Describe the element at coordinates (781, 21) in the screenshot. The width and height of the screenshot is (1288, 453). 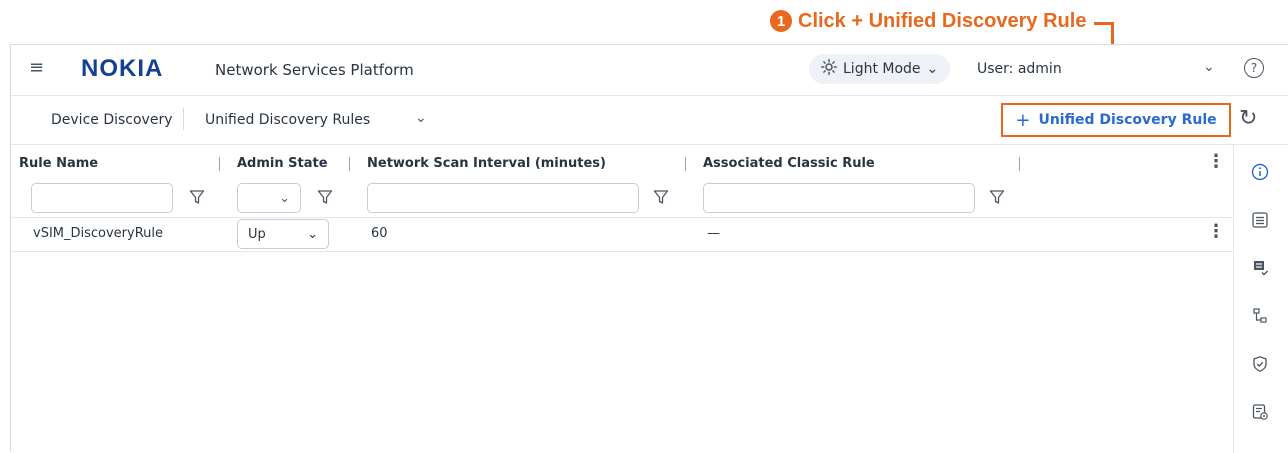
I see `callout-step-number: 1` at that location.